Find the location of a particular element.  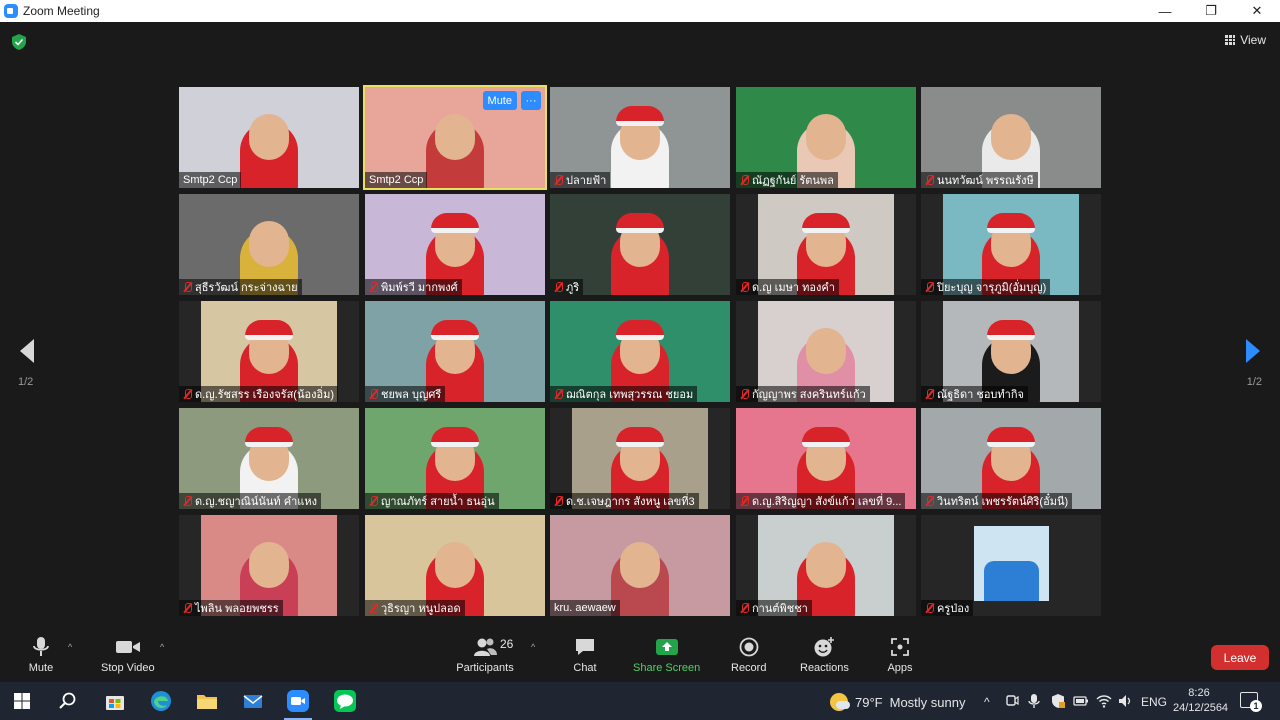

reactions-button: Reactions is located at coordinates (824, 655).